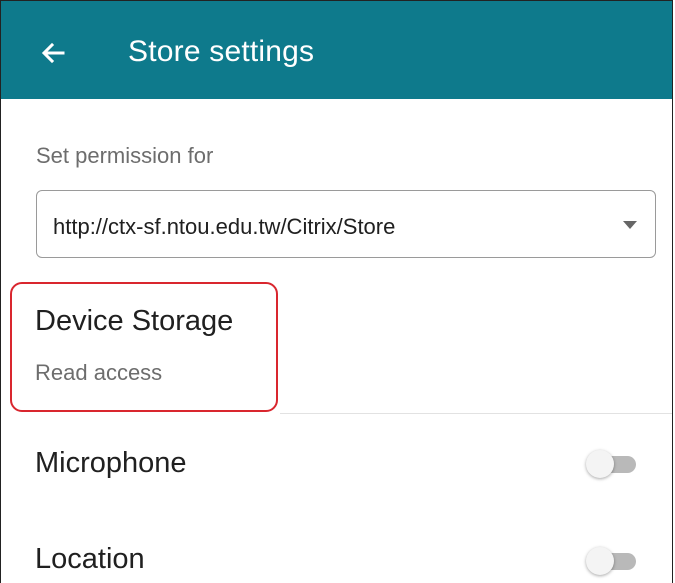 The image size is (675, 583). I want to click on caret-down-icon, so click(630, 225).